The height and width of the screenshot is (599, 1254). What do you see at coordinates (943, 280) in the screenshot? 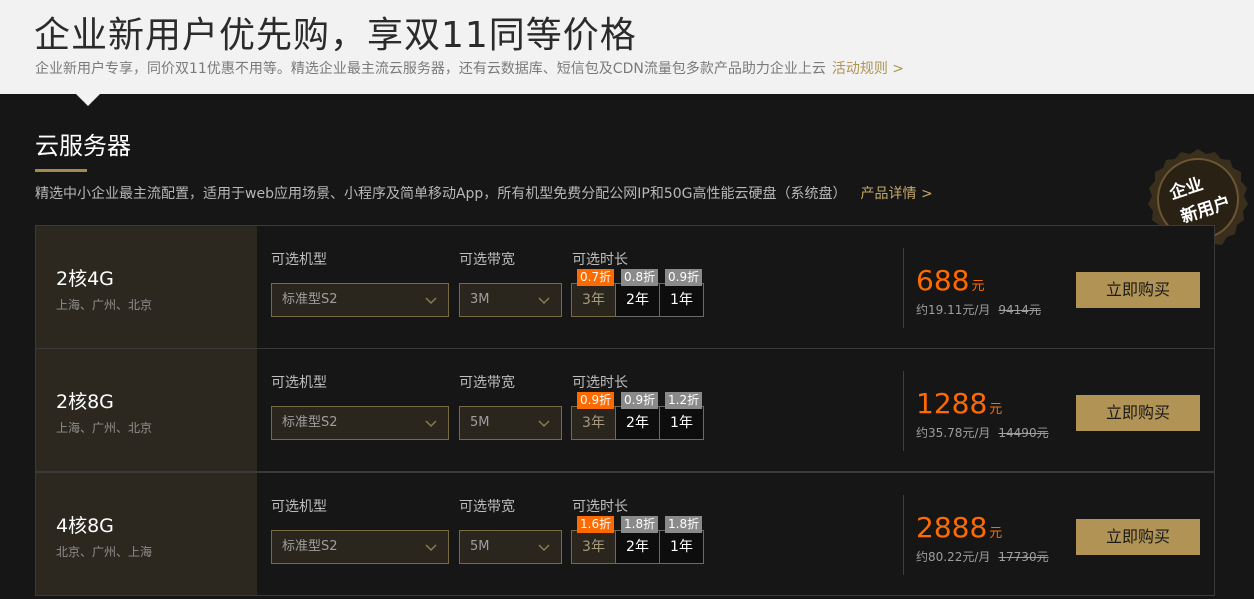
I see `price-value: 688` at bounding box center [943, 280].